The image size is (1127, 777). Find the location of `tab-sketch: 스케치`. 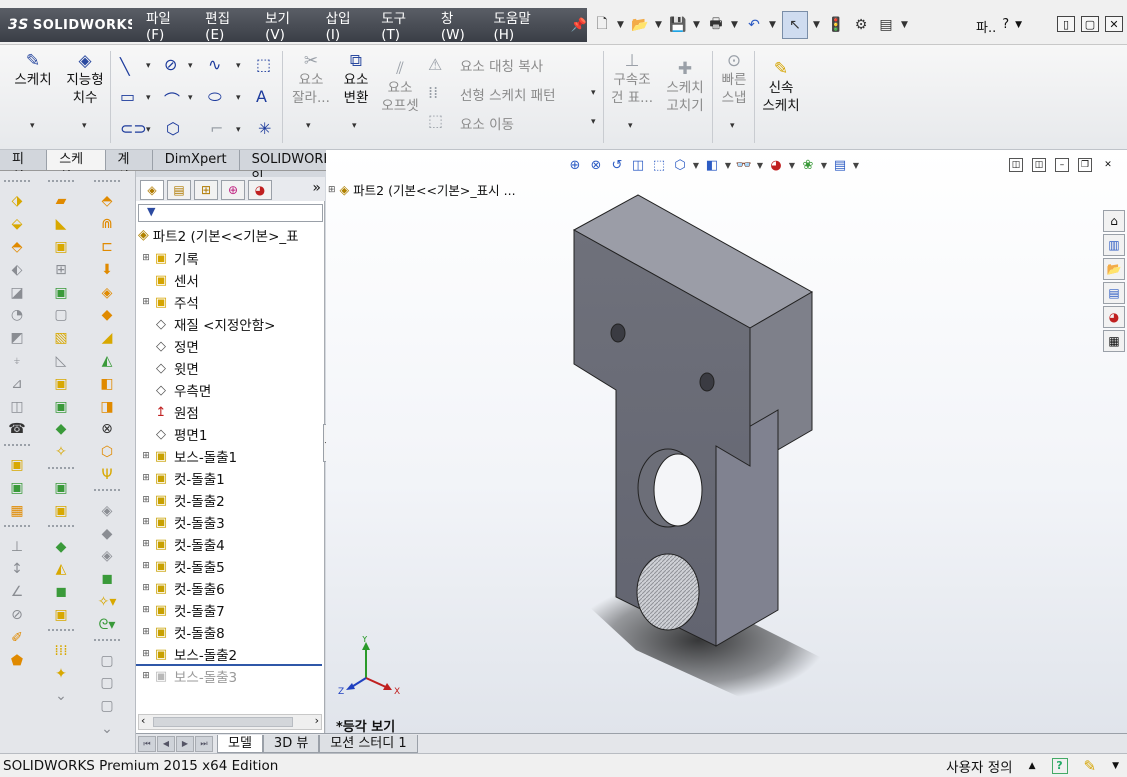

tab-sketch: 스케치 is located at coordinates (76, 167).